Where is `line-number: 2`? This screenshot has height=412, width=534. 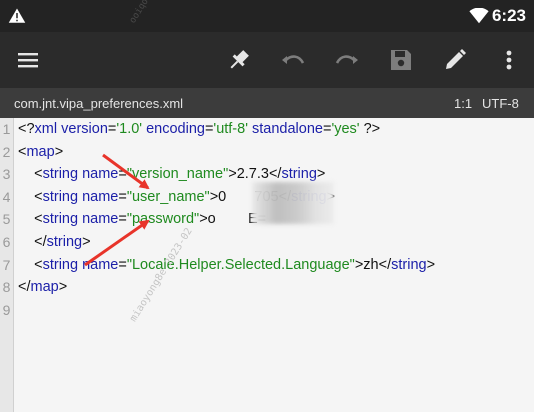
line-number: 2 is located at coordinates (6, 151).